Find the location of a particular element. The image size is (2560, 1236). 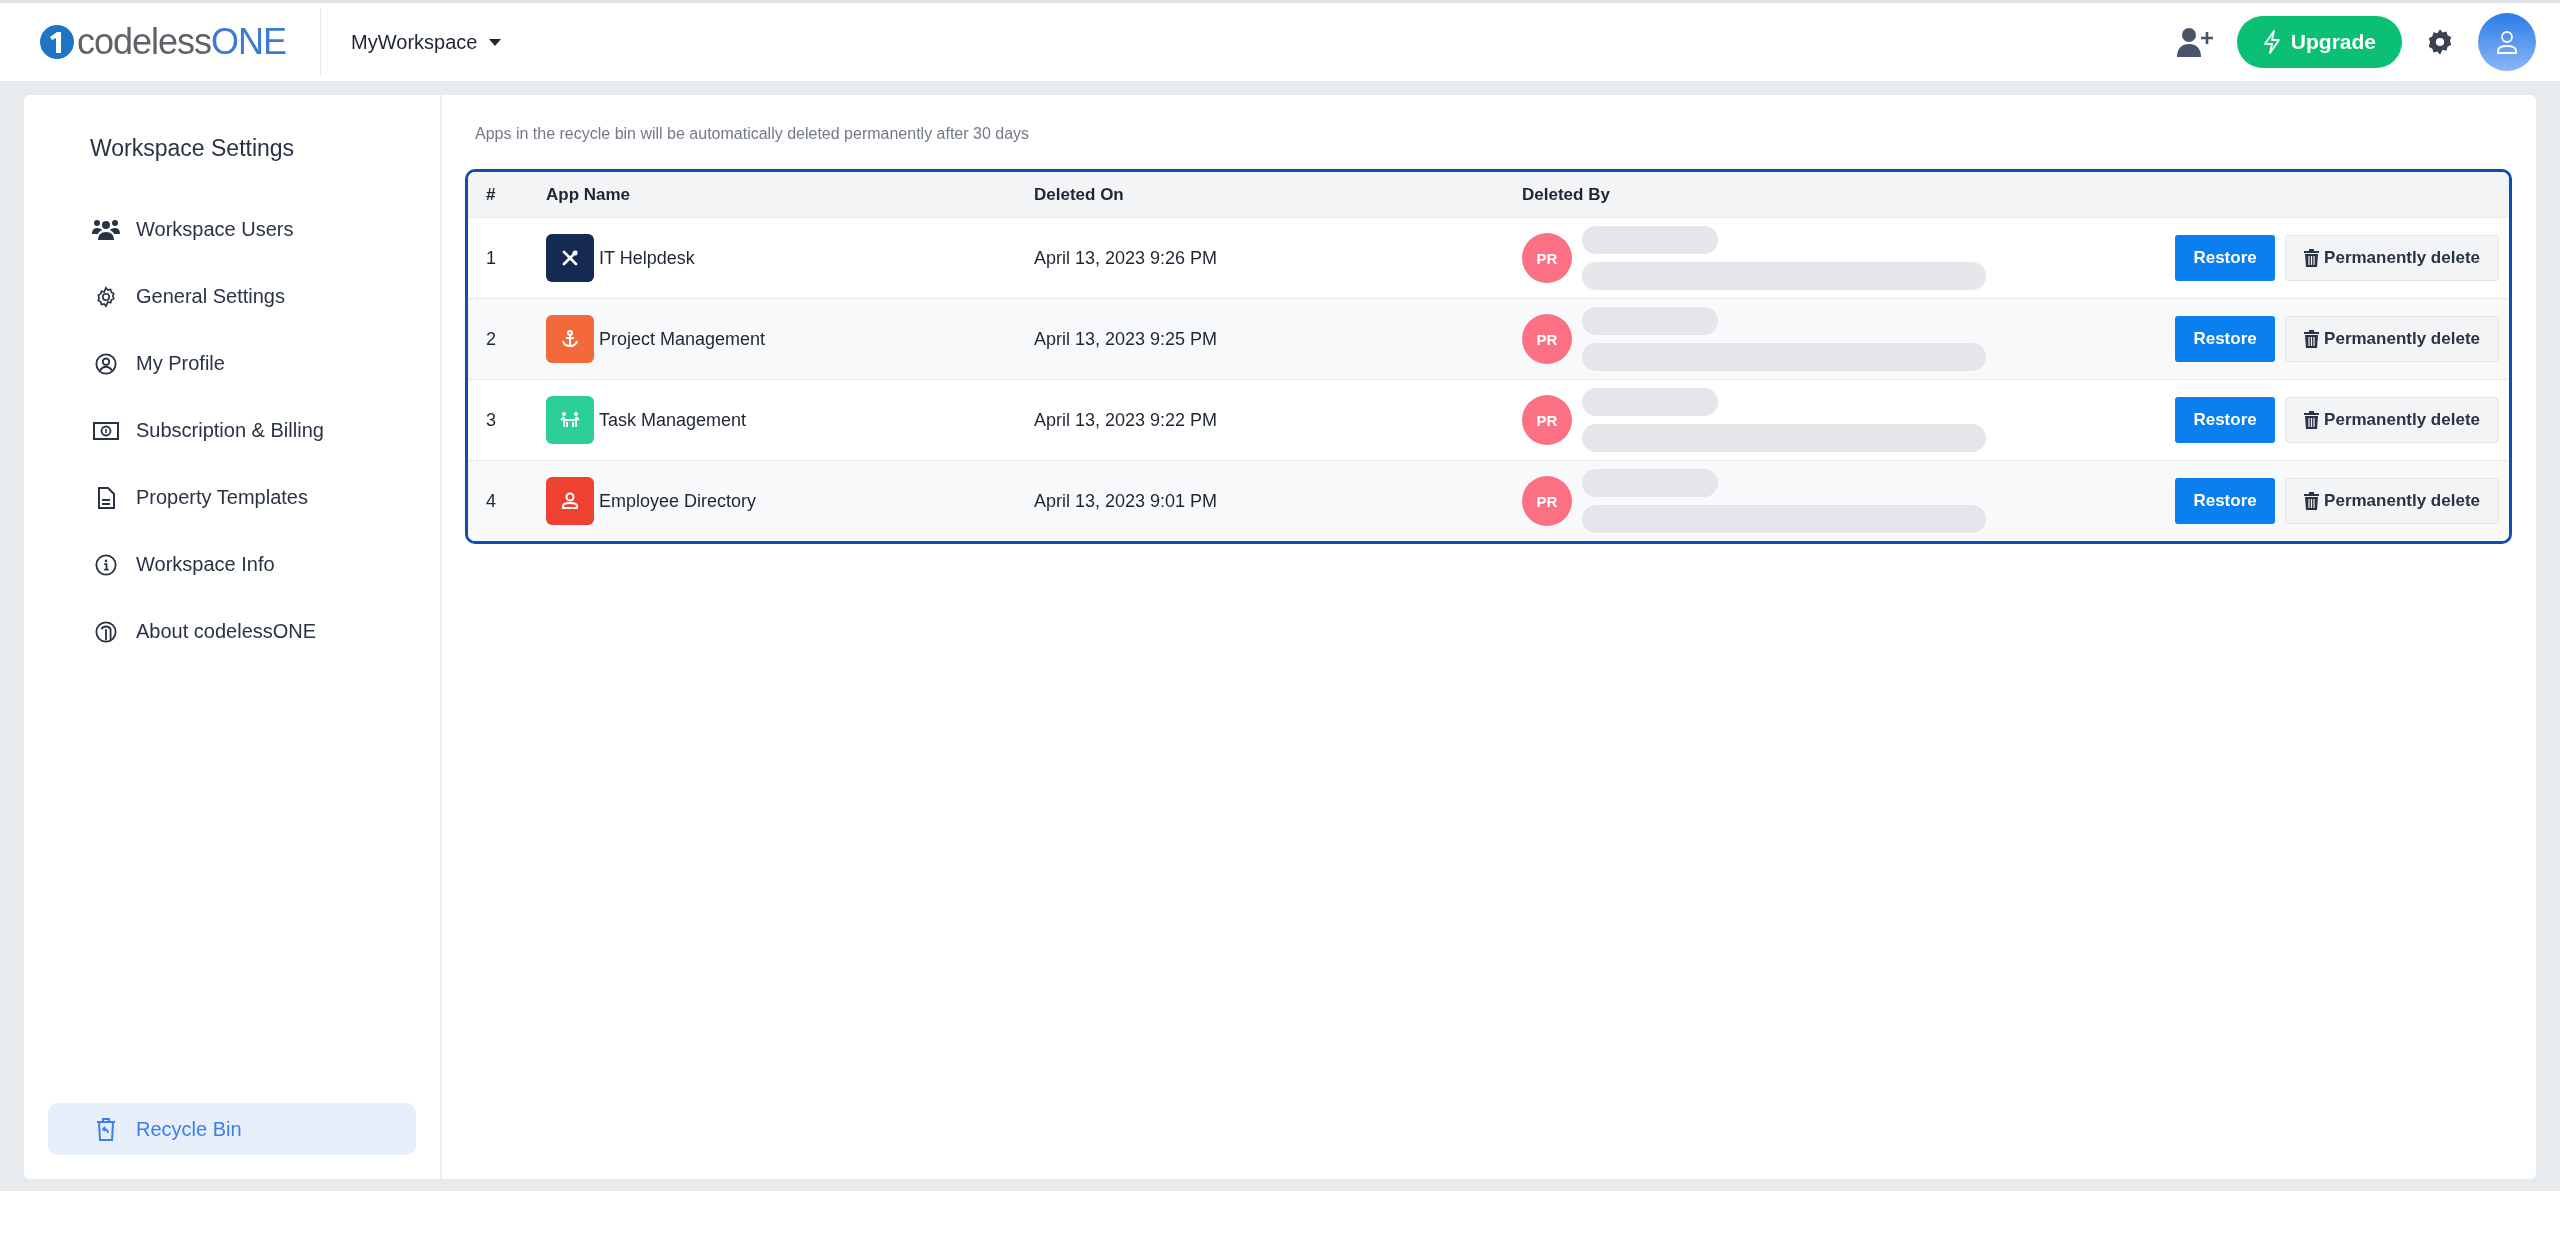

notice-text: Apps in the recycle bin will be automatically deleted permanently after 30 days is located at coordinates (753, 134).